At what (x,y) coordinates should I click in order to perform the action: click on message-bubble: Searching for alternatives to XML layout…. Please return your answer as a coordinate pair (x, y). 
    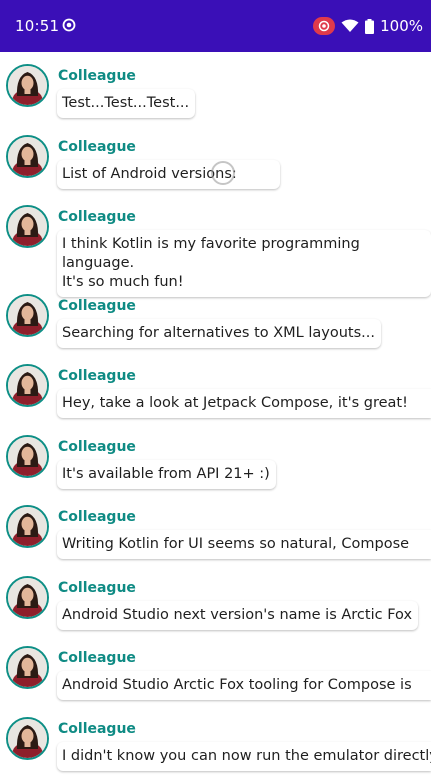
    Looking at the image, I should click on (219, 333).